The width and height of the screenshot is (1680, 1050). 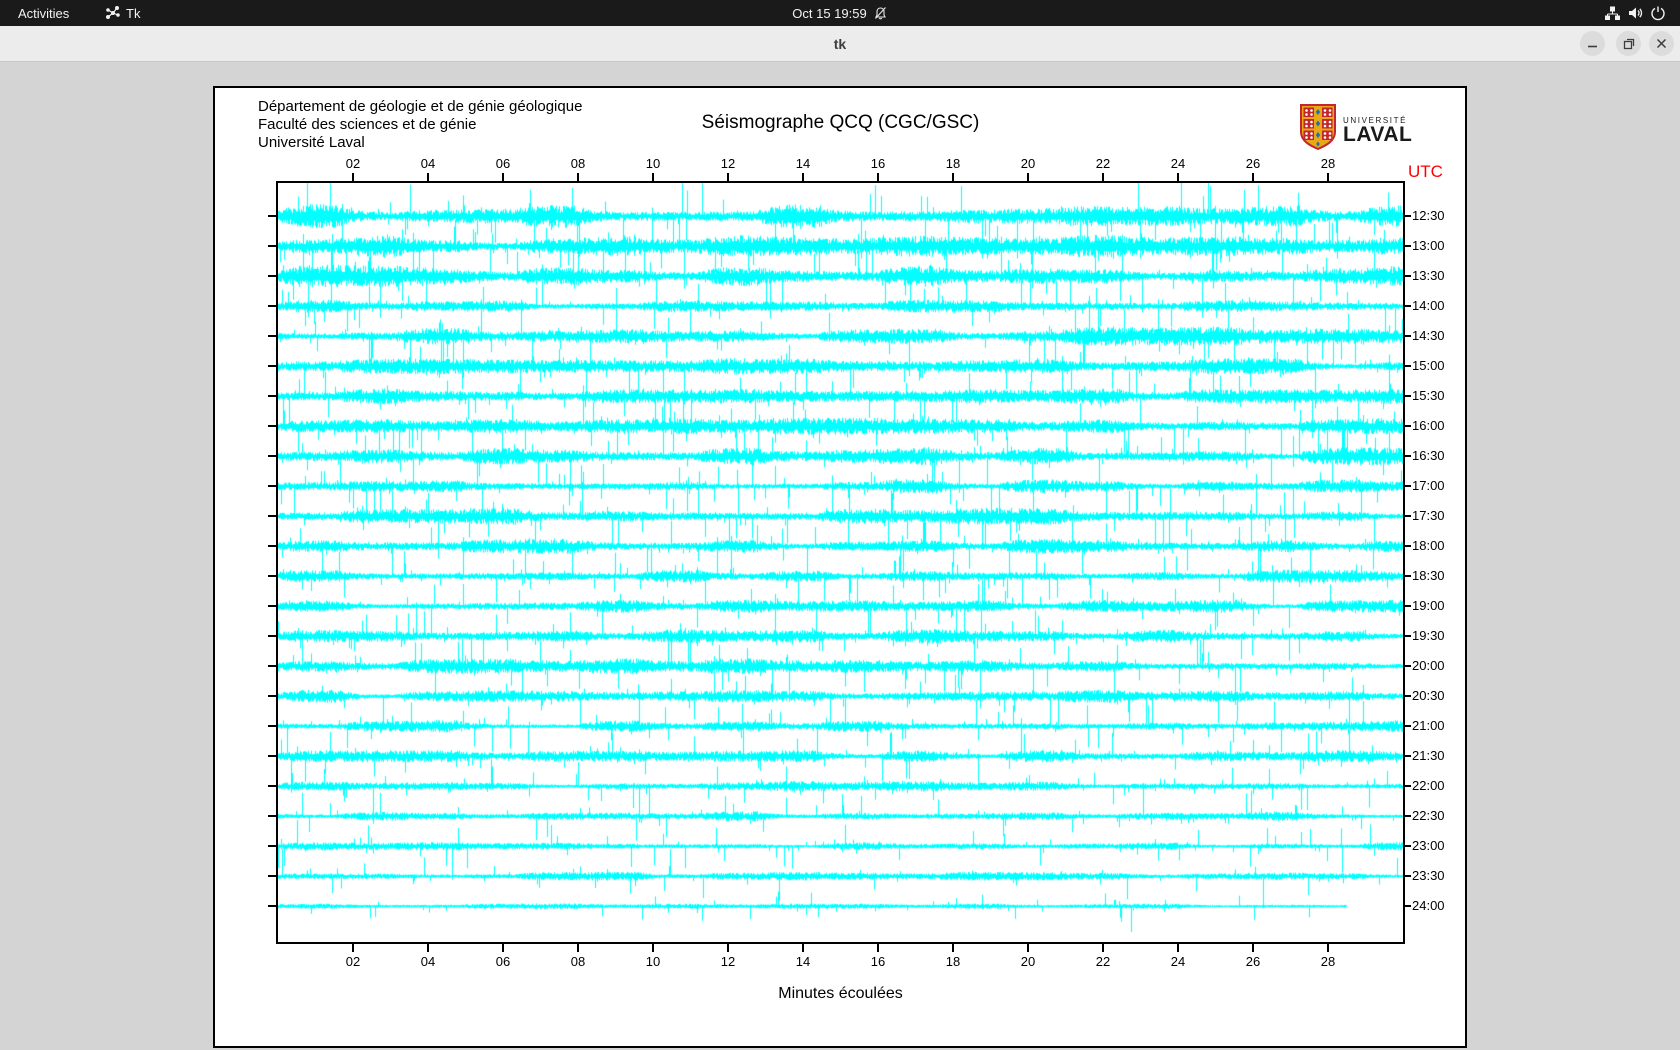 I want to click on power-icon, so click(x=1658, y=13).